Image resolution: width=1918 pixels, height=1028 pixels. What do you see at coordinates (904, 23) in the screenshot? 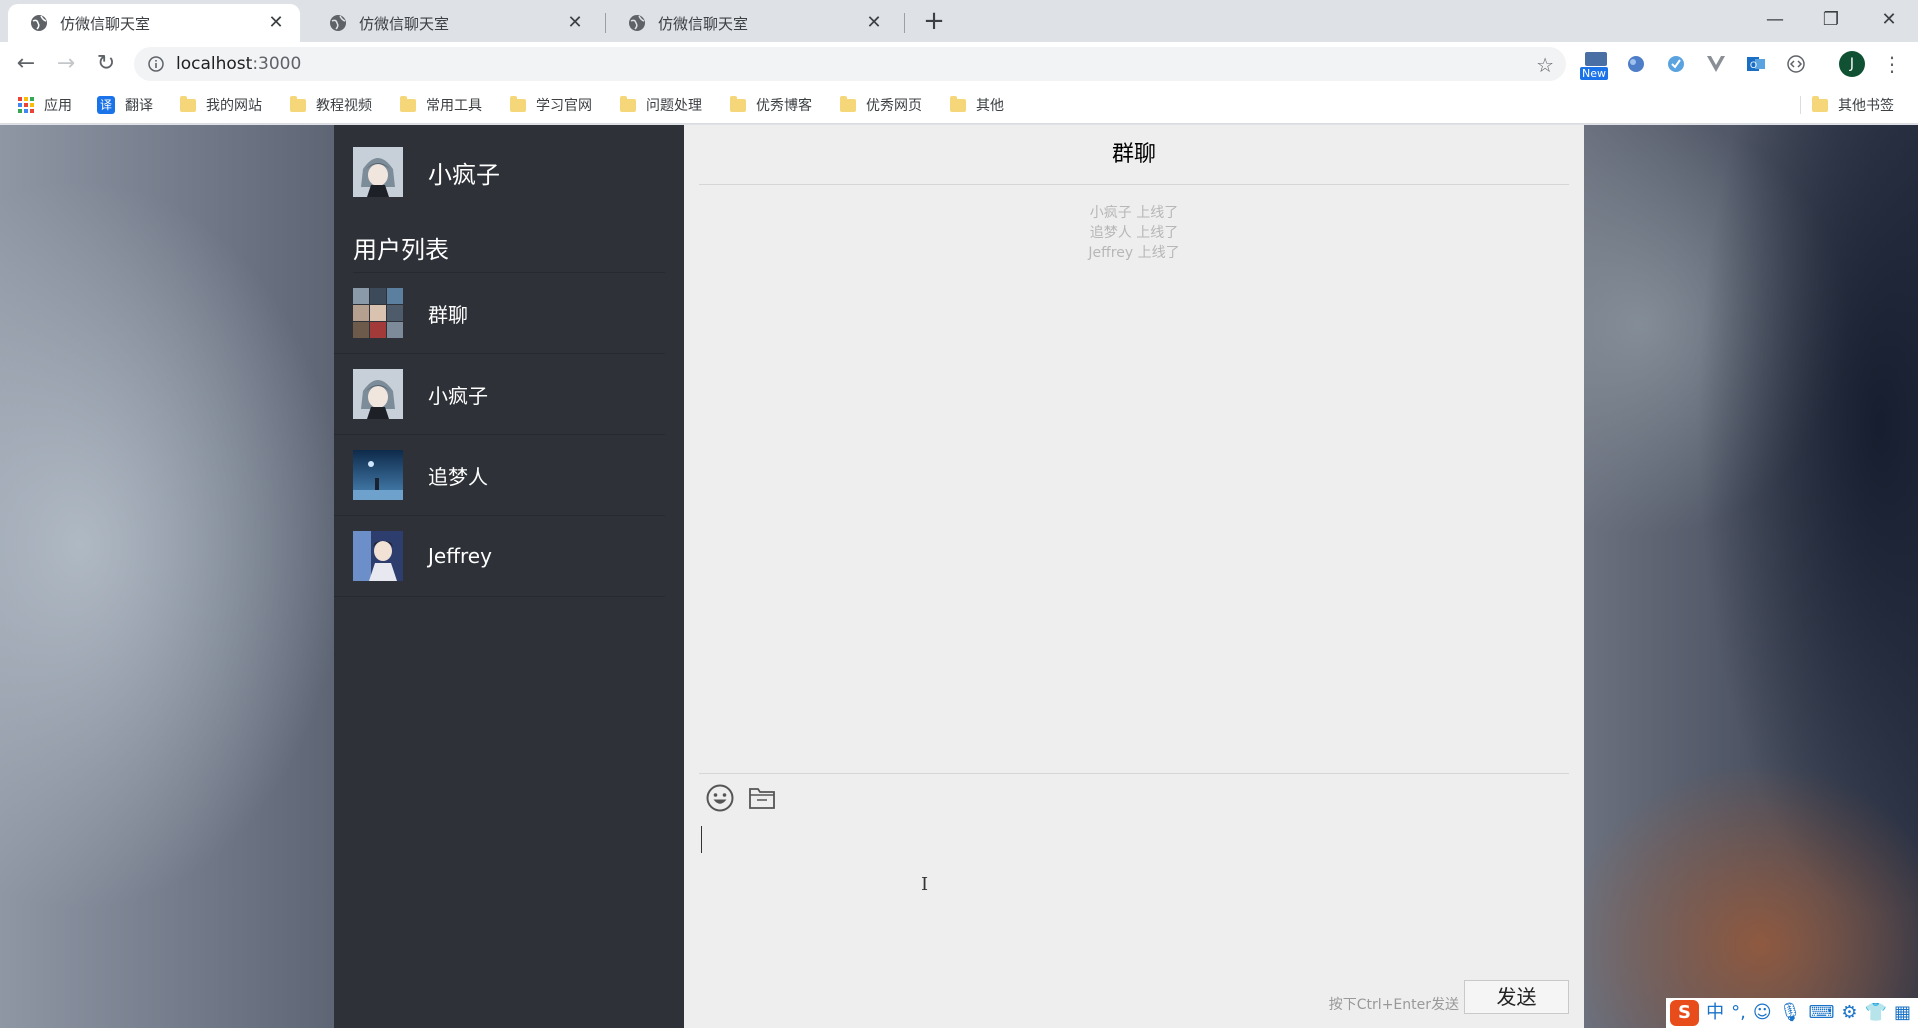
I see `tab-divider` at bounding box center [904, 23].